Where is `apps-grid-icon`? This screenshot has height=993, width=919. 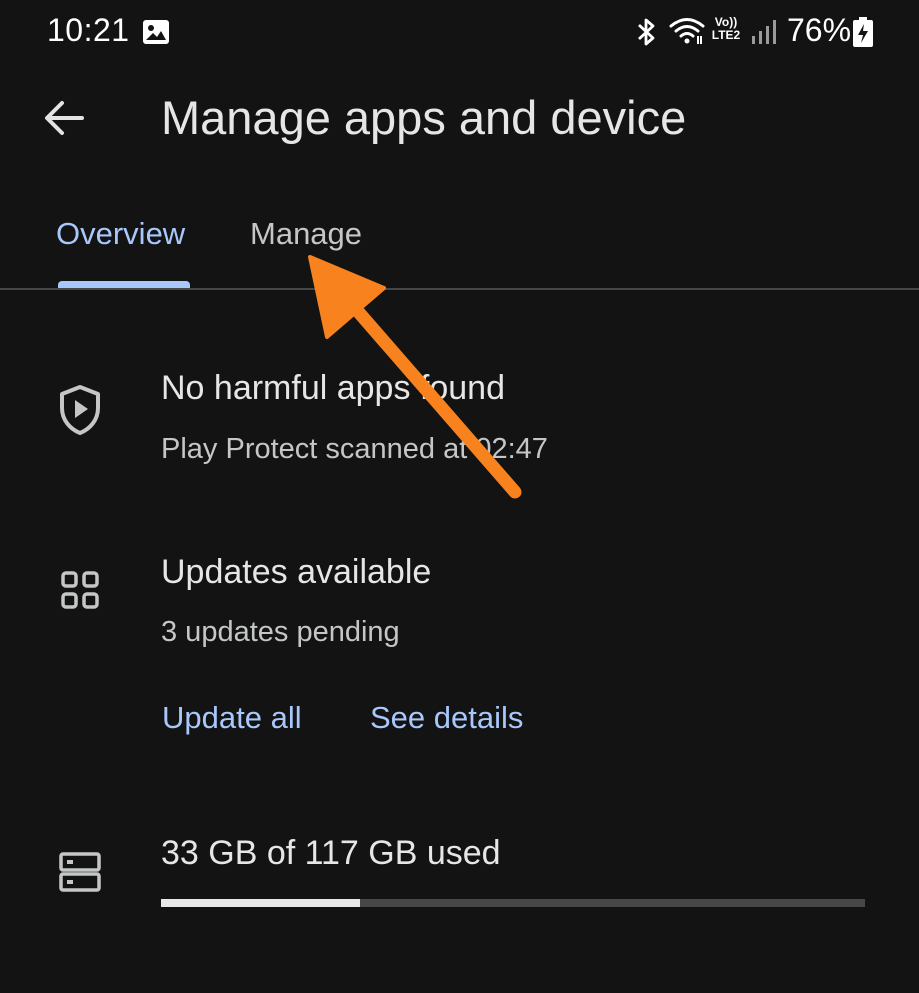 apps-grid-icon is located at coordinates (80, 590).